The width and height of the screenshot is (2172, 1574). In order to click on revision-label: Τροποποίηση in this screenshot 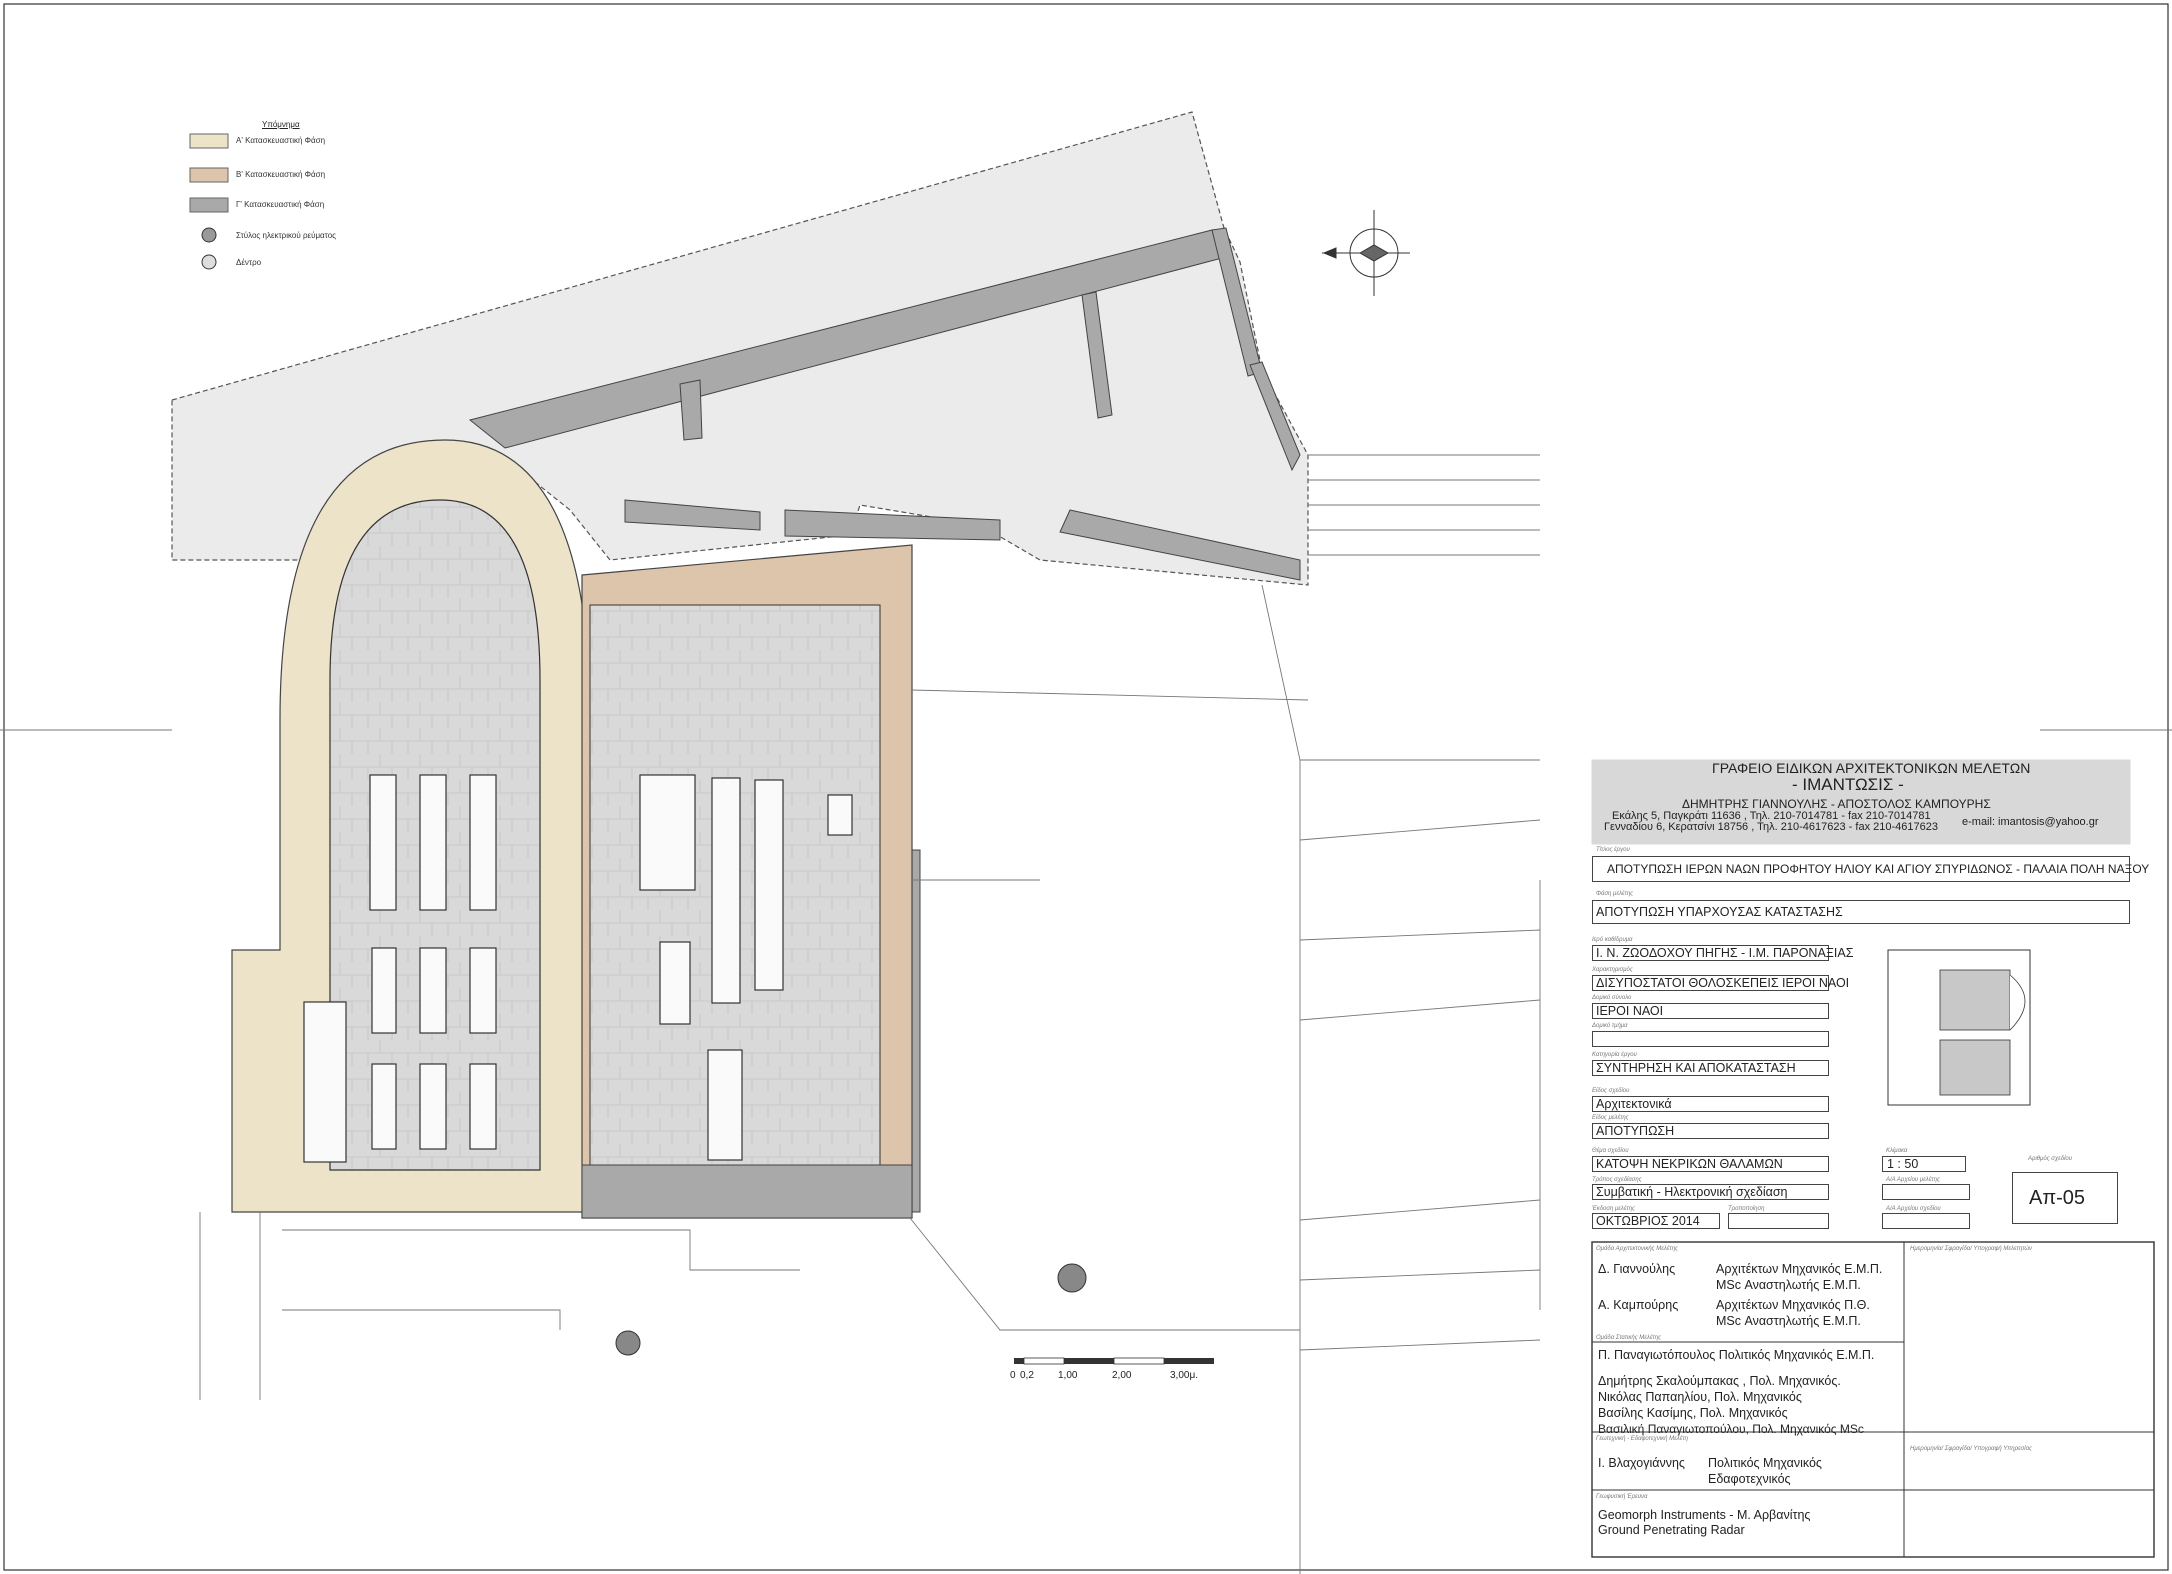, I will do `click(1746, 1209)`.